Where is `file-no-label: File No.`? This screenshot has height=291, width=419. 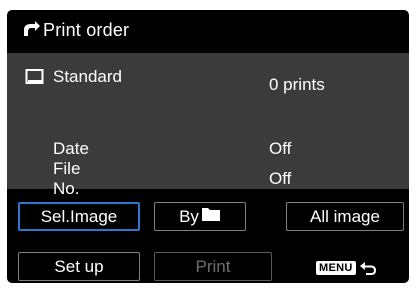
file-no-label: File No. is located at coordinates (67, 178).